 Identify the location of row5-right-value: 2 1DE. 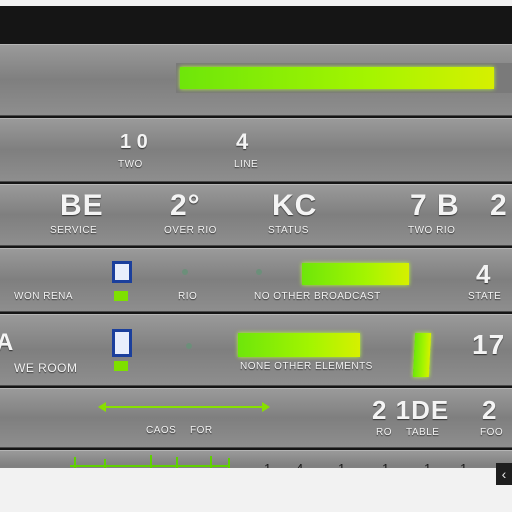
(411, 410).